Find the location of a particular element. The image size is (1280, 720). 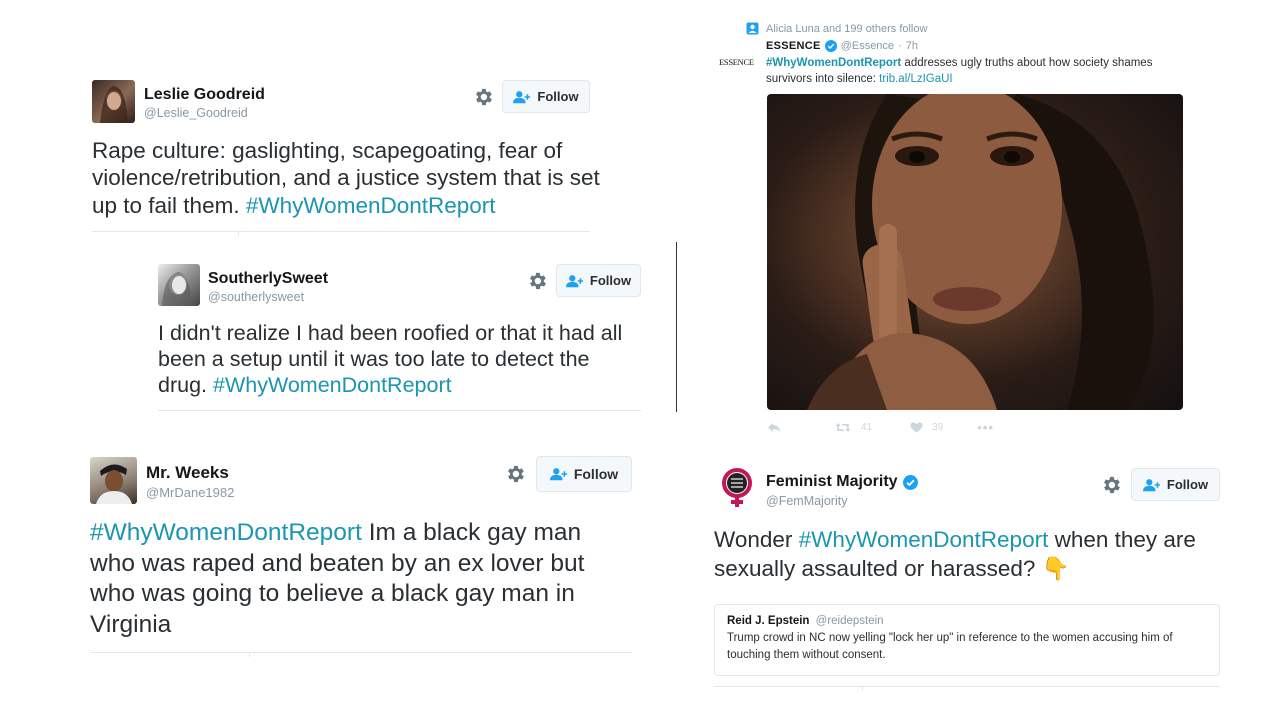

feminist-symbol-icon is located at coordinates (737, 487).